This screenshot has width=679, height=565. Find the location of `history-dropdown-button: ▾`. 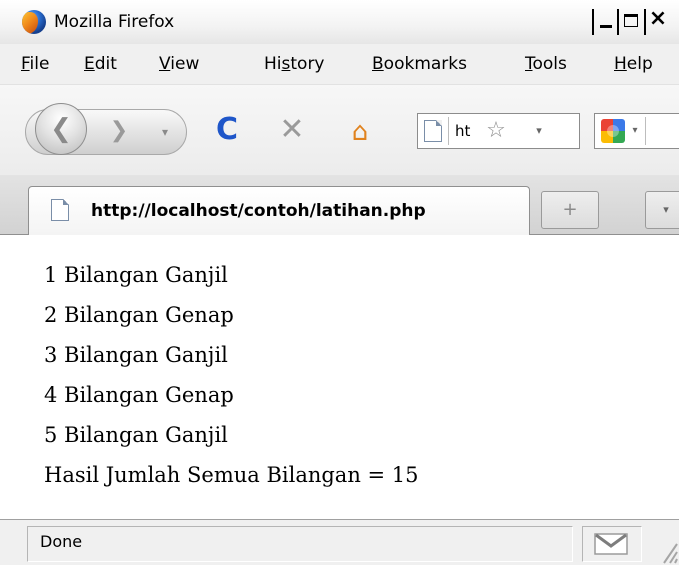

history-dropdown-button: ▾ is located at coordinates (165, 132).